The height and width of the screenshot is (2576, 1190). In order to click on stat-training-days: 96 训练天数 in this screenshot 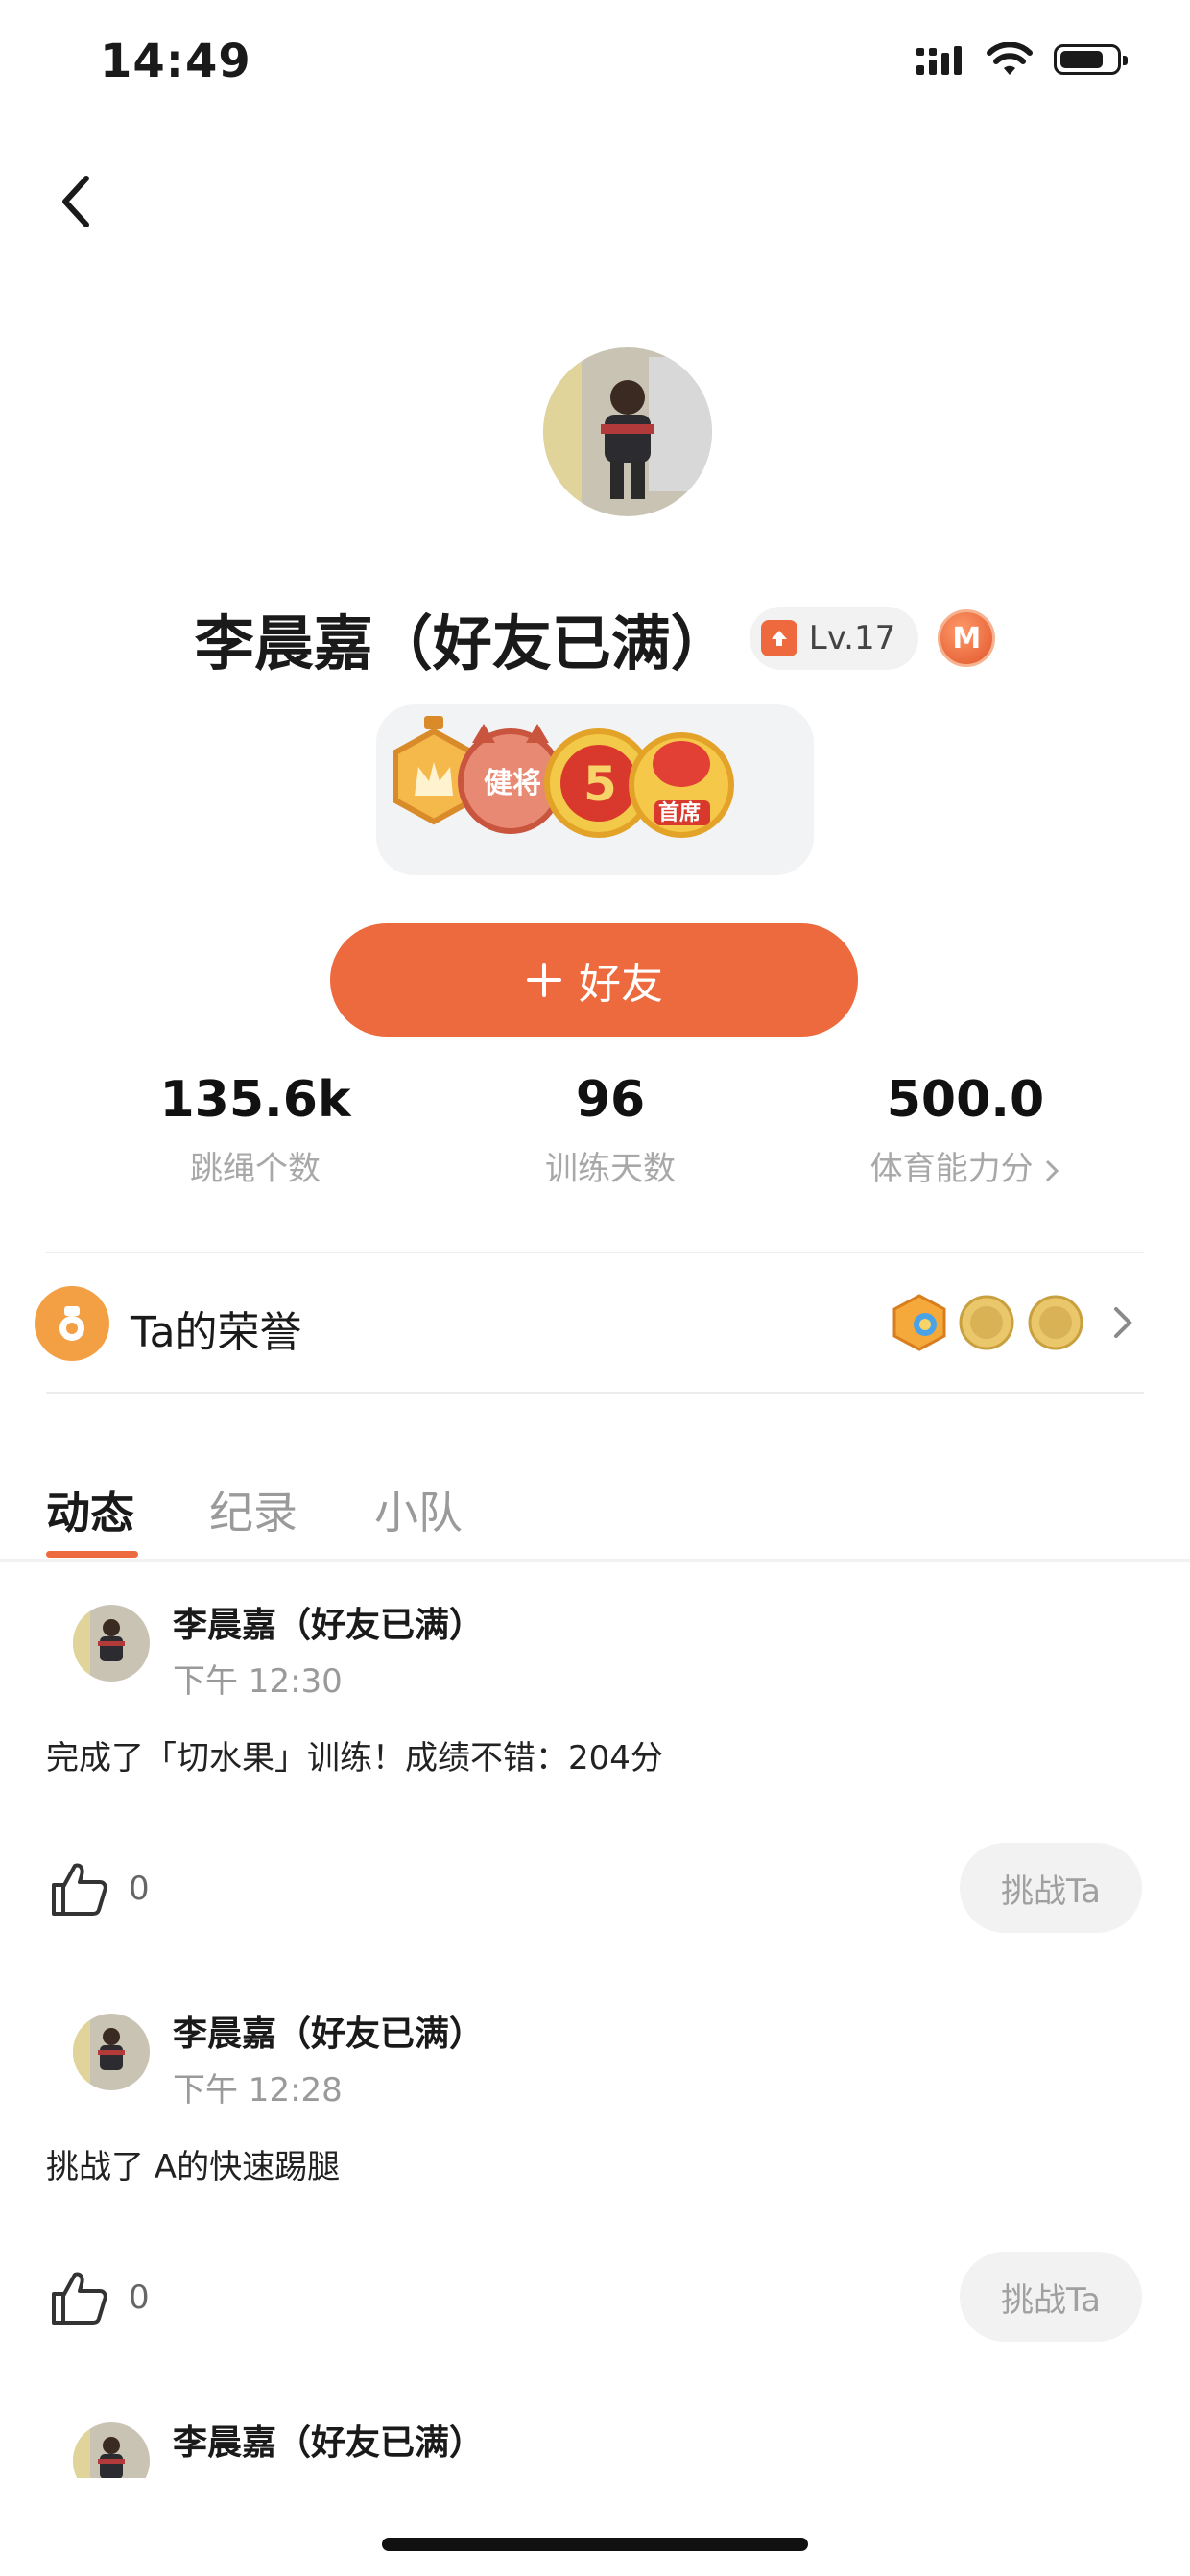, I will do `click(610, 1130)`.